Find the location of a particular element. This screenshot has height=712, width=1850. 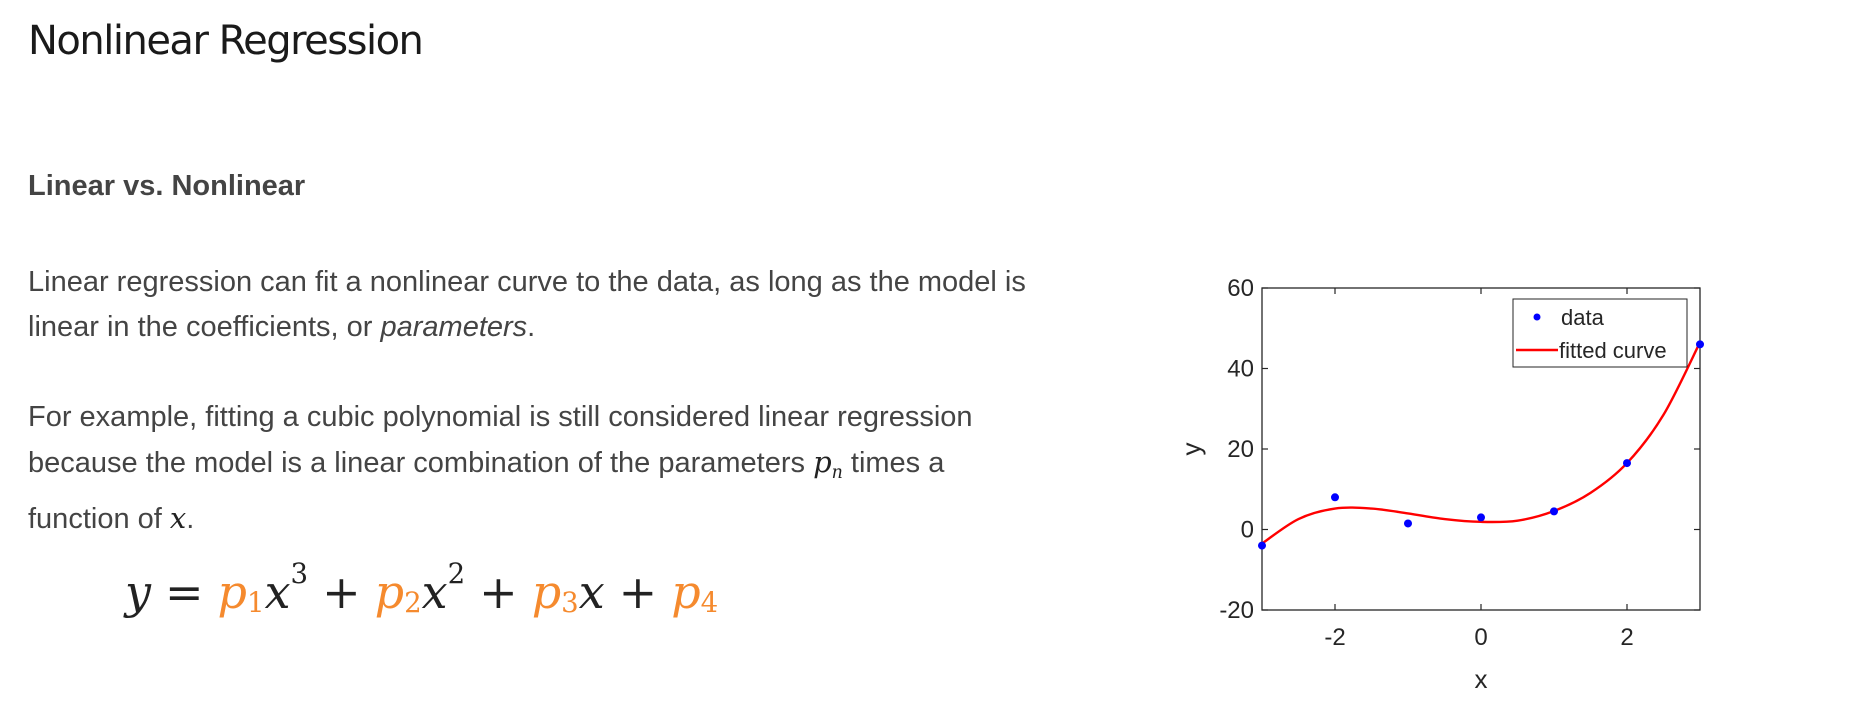

eq-p2-sub: 2 is located at coordinates (413, 603).